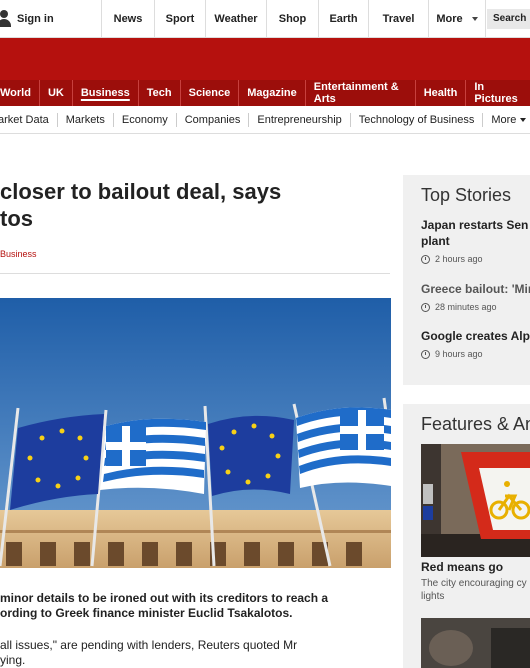 This screenshot has width=530, height=668. What do you see at coordinates (498, 93) in the screenshot?
I see `section-in-pictures: In Pictures` at bounding box center [498, 93].